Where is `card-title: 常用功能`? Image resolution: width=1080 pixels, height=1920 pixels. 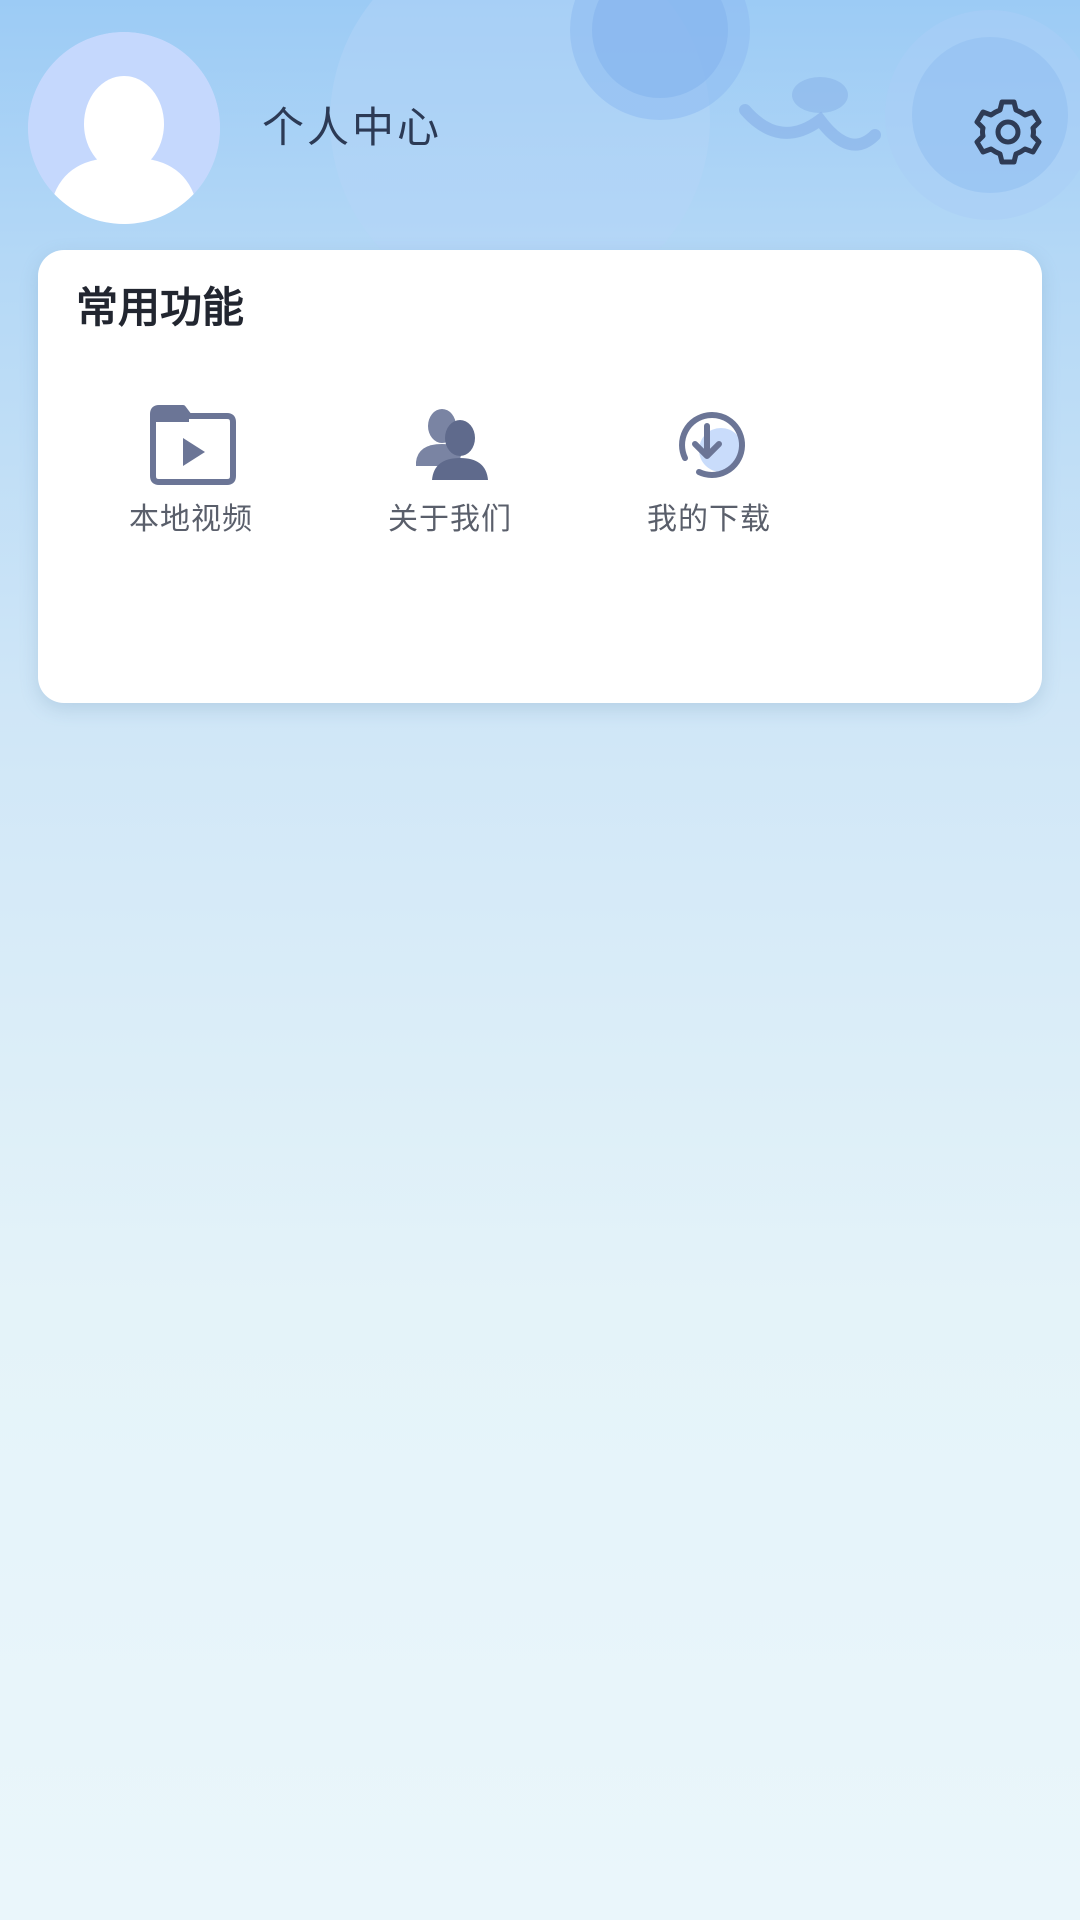
card-title: 常用功能 is located at coordinates (160, 307).